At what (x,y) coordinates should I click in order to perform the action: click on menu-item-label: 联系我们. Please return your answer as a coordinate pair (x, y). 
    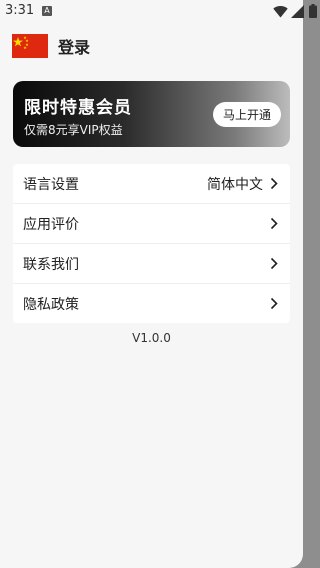
    Looking at the image, I should click on (51, 264).